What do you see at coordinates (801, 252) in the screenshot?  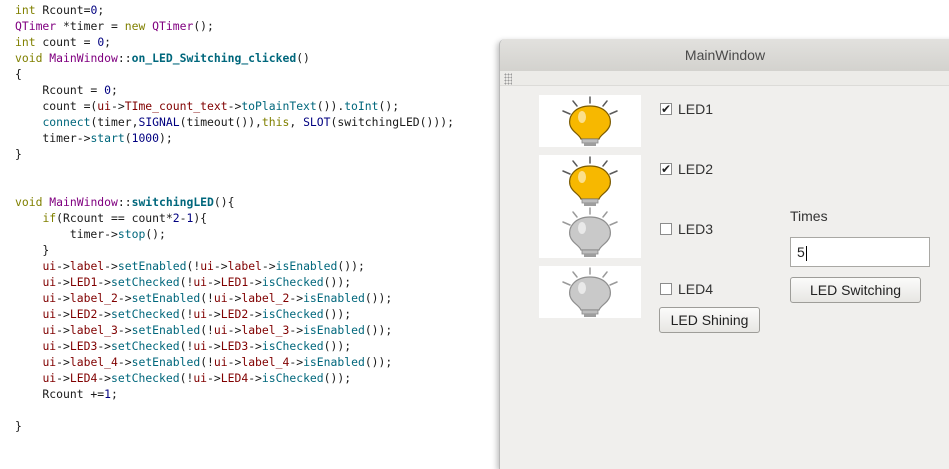 I see `times-value: 5` at bounding box center [801, 252].